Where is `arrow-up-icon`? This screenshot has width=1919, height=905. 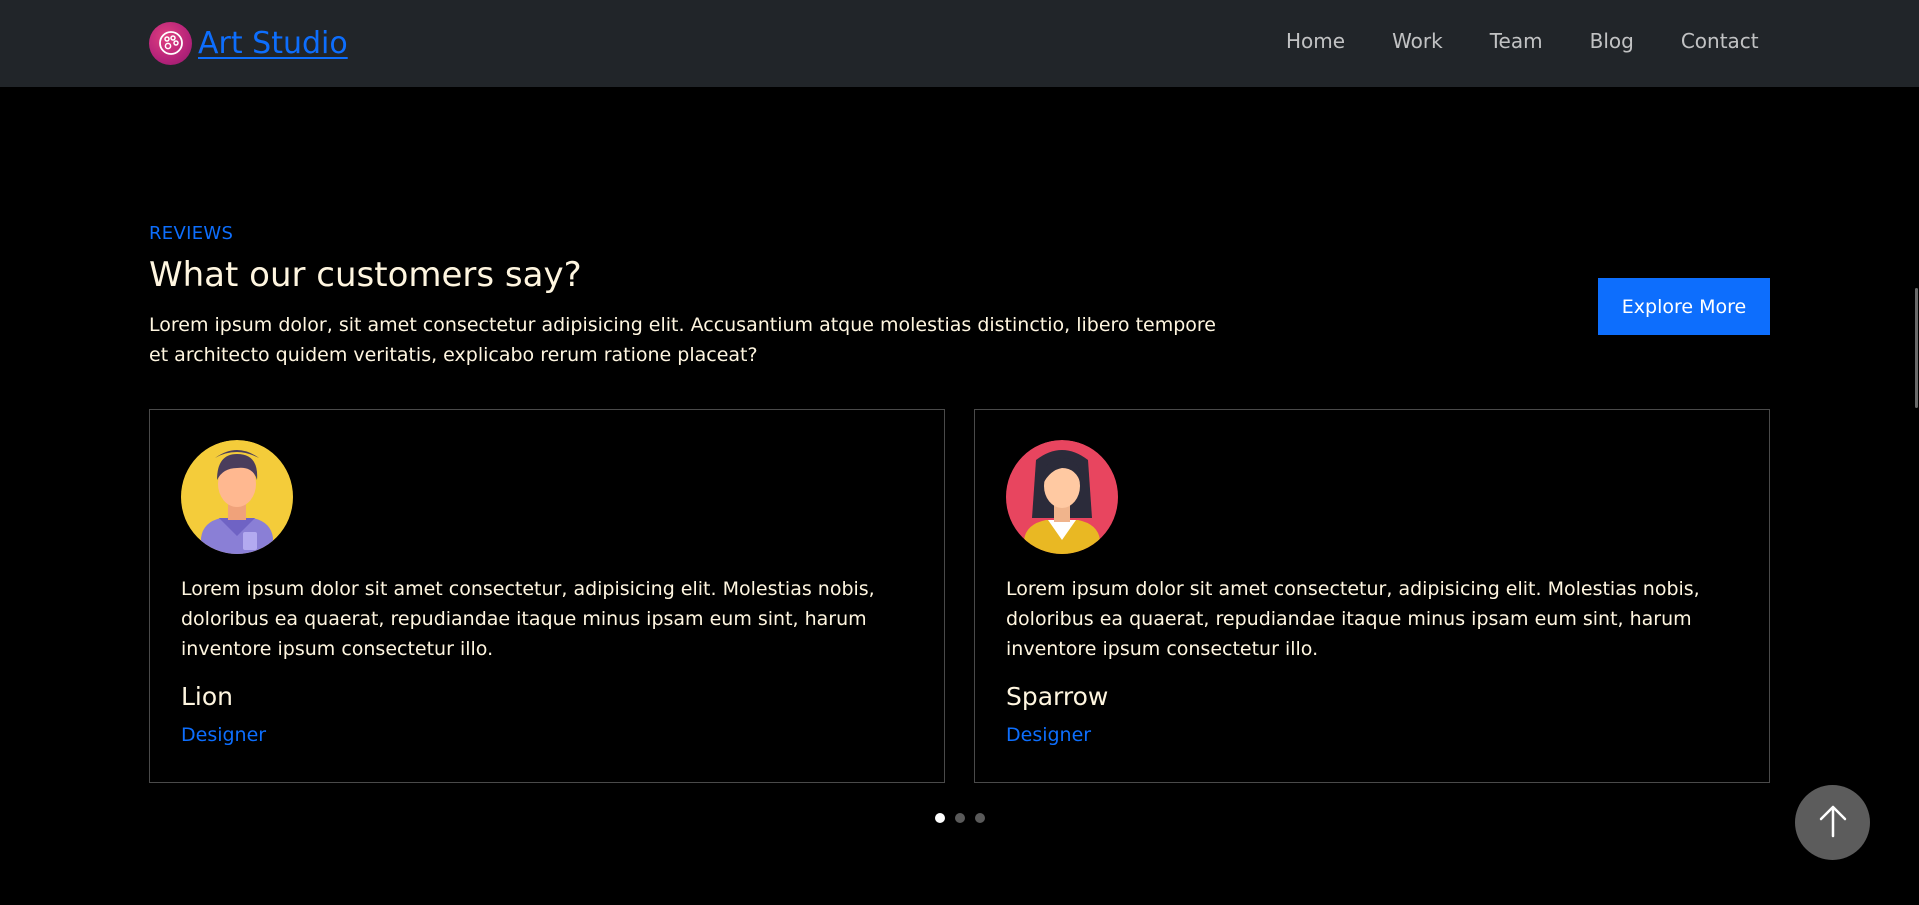
arrow-up-icon is located at coordinates (1833, 823).